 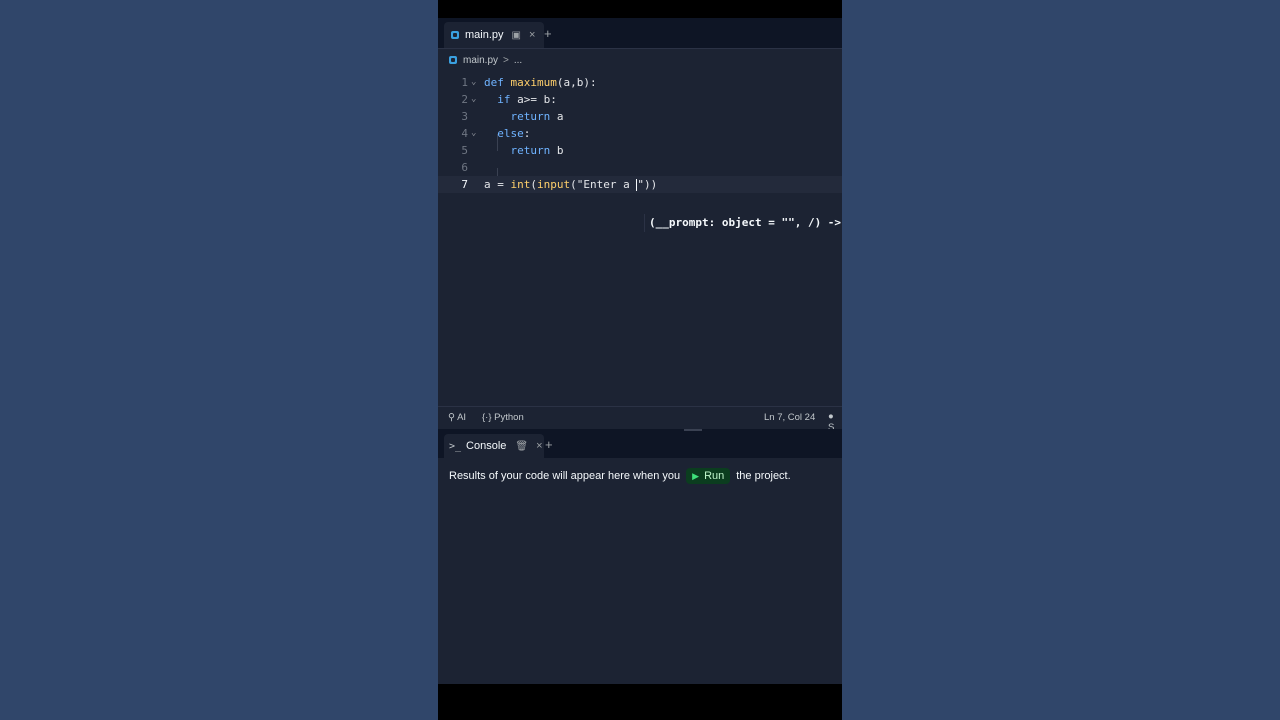 I want to click on console-tab-label: Console, so click(x=486, y=446).